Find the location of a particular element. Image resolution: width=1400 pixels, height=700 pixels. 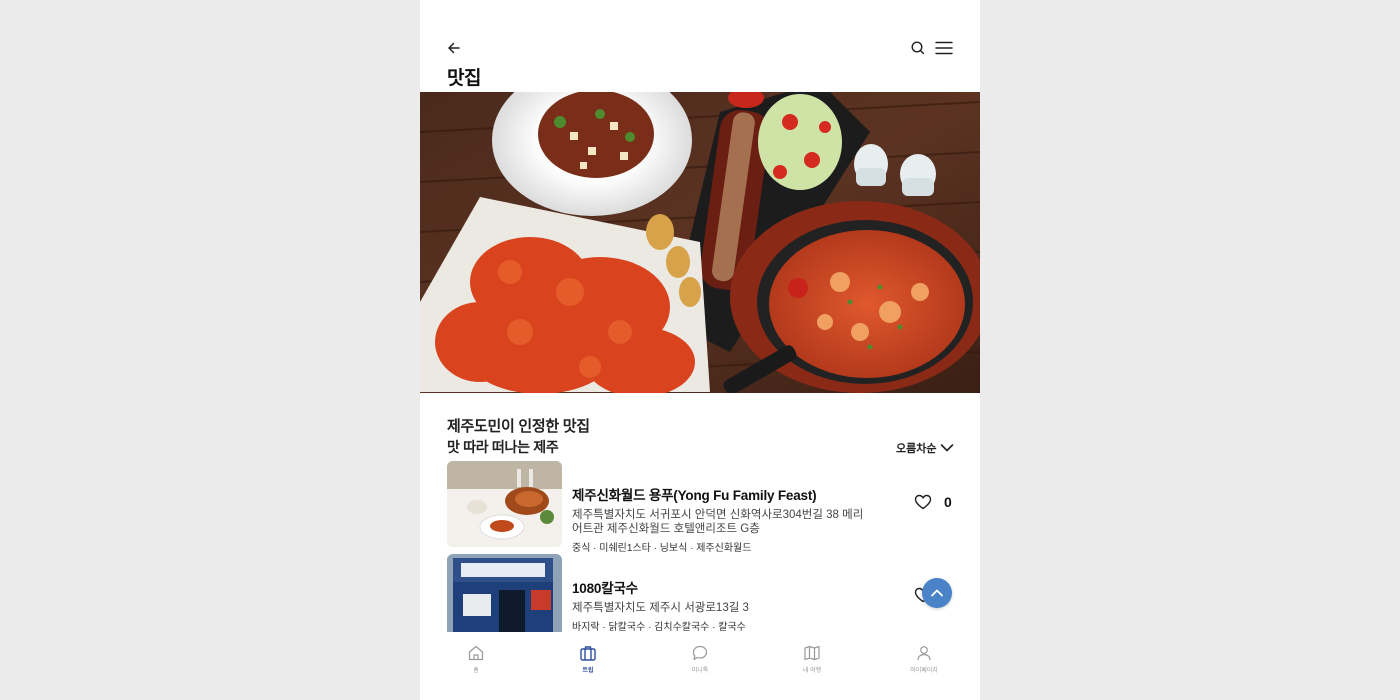

restaurant-tags: 바지락 · 닭칼국수 · 김치수칼국수 · 칼국수 is located at coordinates (659, 627).